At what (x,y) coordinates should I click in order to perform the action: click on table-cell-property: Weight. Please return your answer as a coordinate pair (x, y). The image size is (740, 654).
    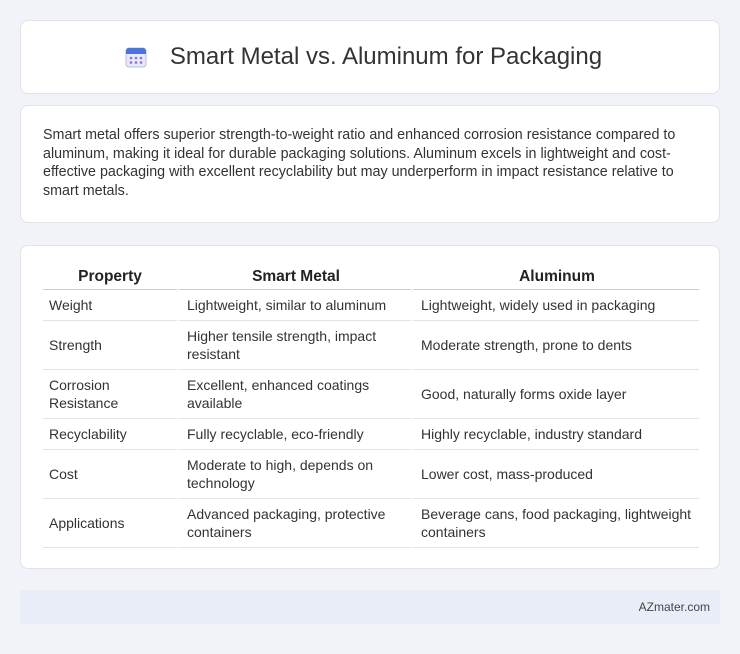
    Looking at the image, I should click on (110, 305).